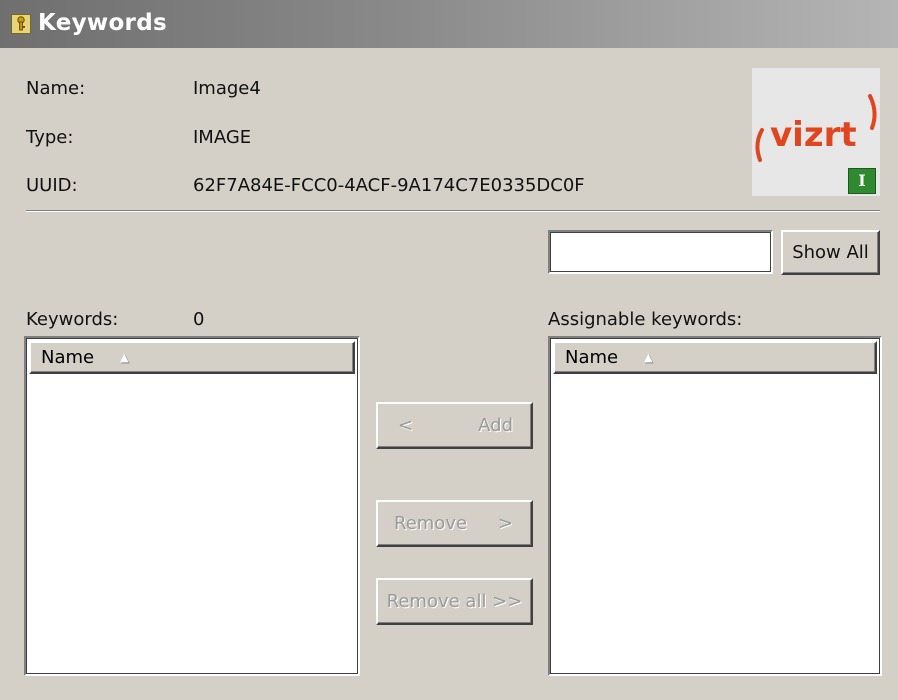  I want to click on keywords-label: Keywords:, so click(72, 319).